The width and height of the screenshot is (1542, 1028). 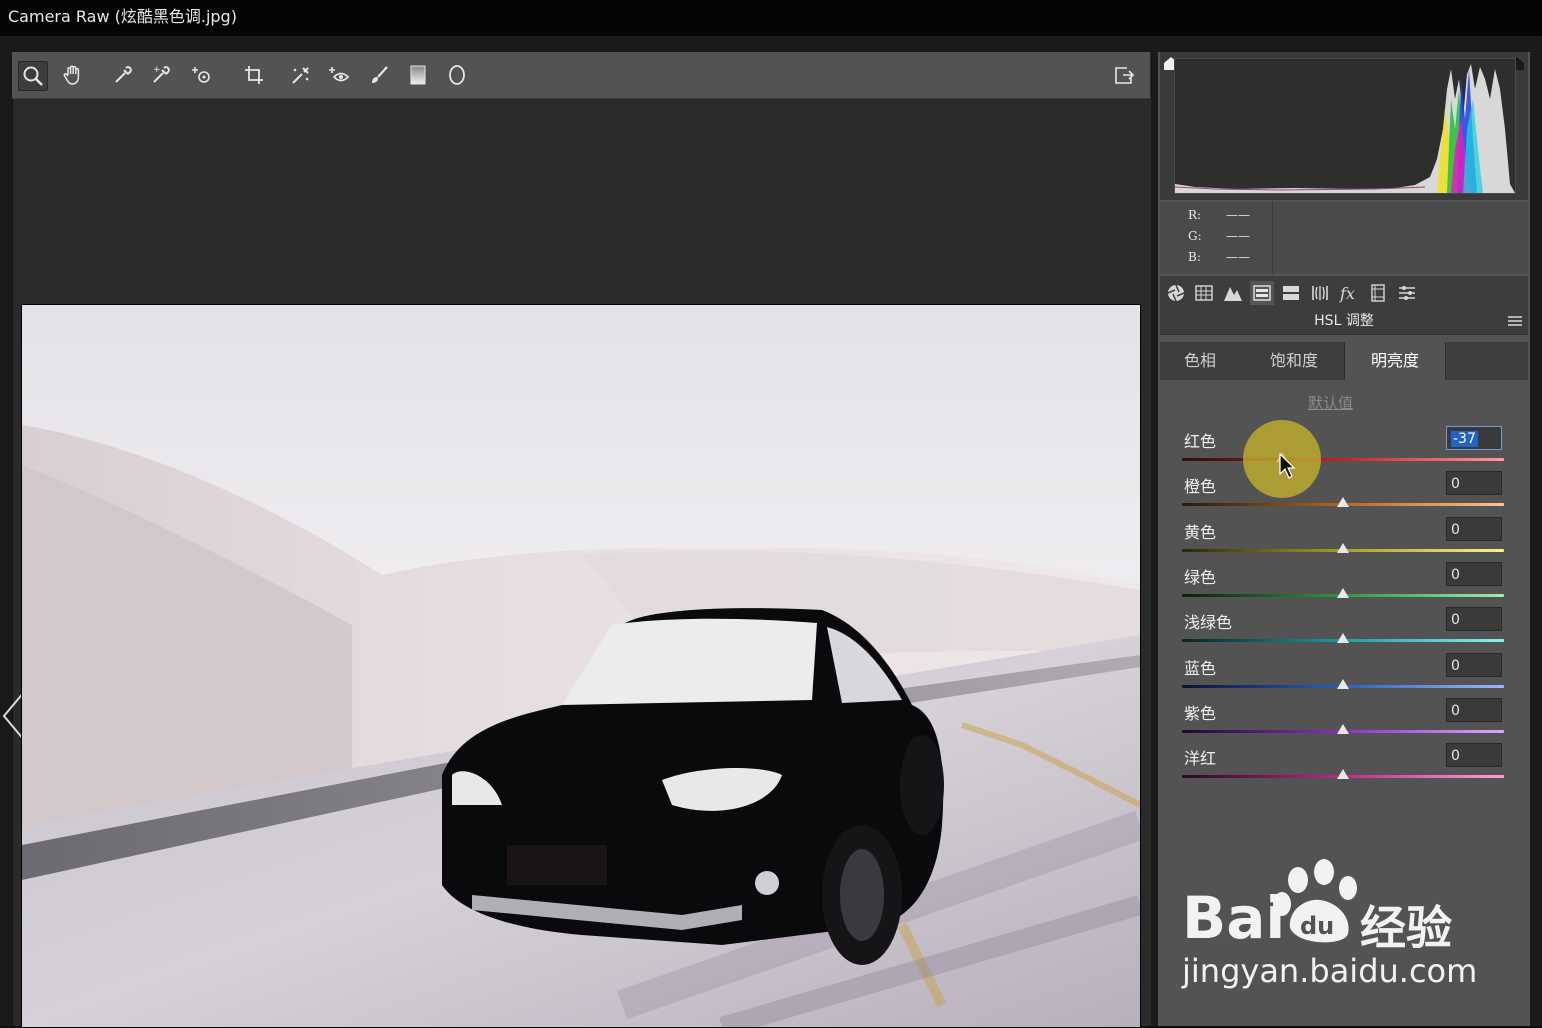 I want to click on radial-filter-tool-button, so click(x=457, y=75).